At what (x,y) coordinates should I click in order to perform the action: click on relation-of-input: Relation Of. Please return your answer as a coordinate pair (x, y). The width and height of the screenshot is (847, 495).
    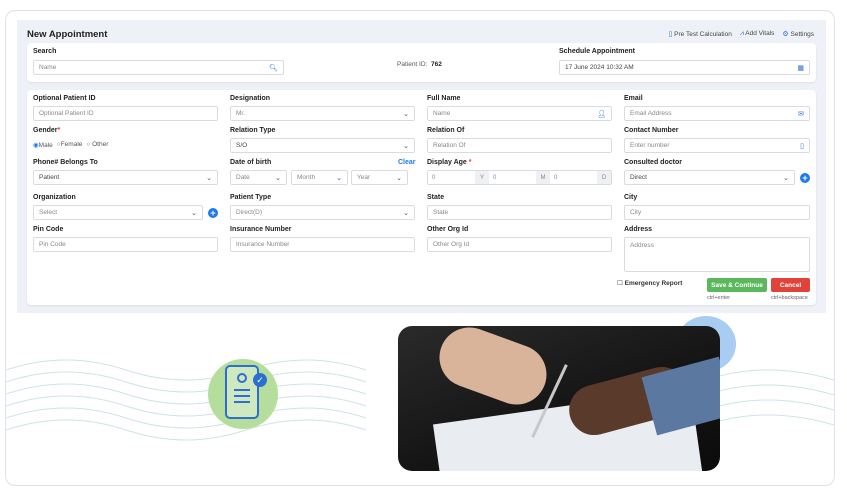
    Looking at the image, I should click on (519, 145).